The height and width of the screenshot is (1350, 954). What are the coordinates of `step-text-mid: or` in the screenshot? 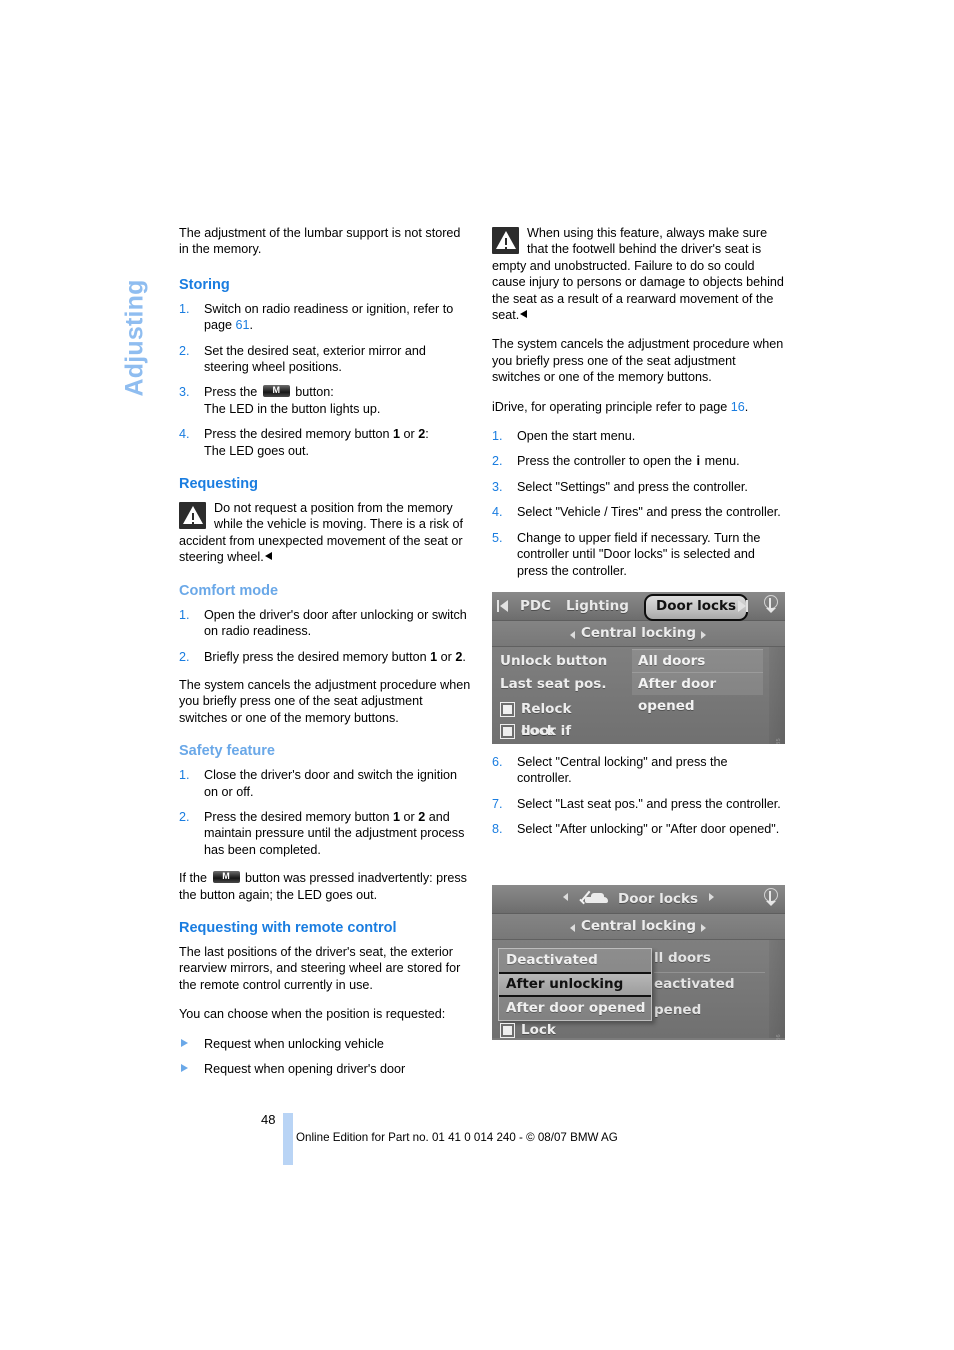 It's located at (409, 434).